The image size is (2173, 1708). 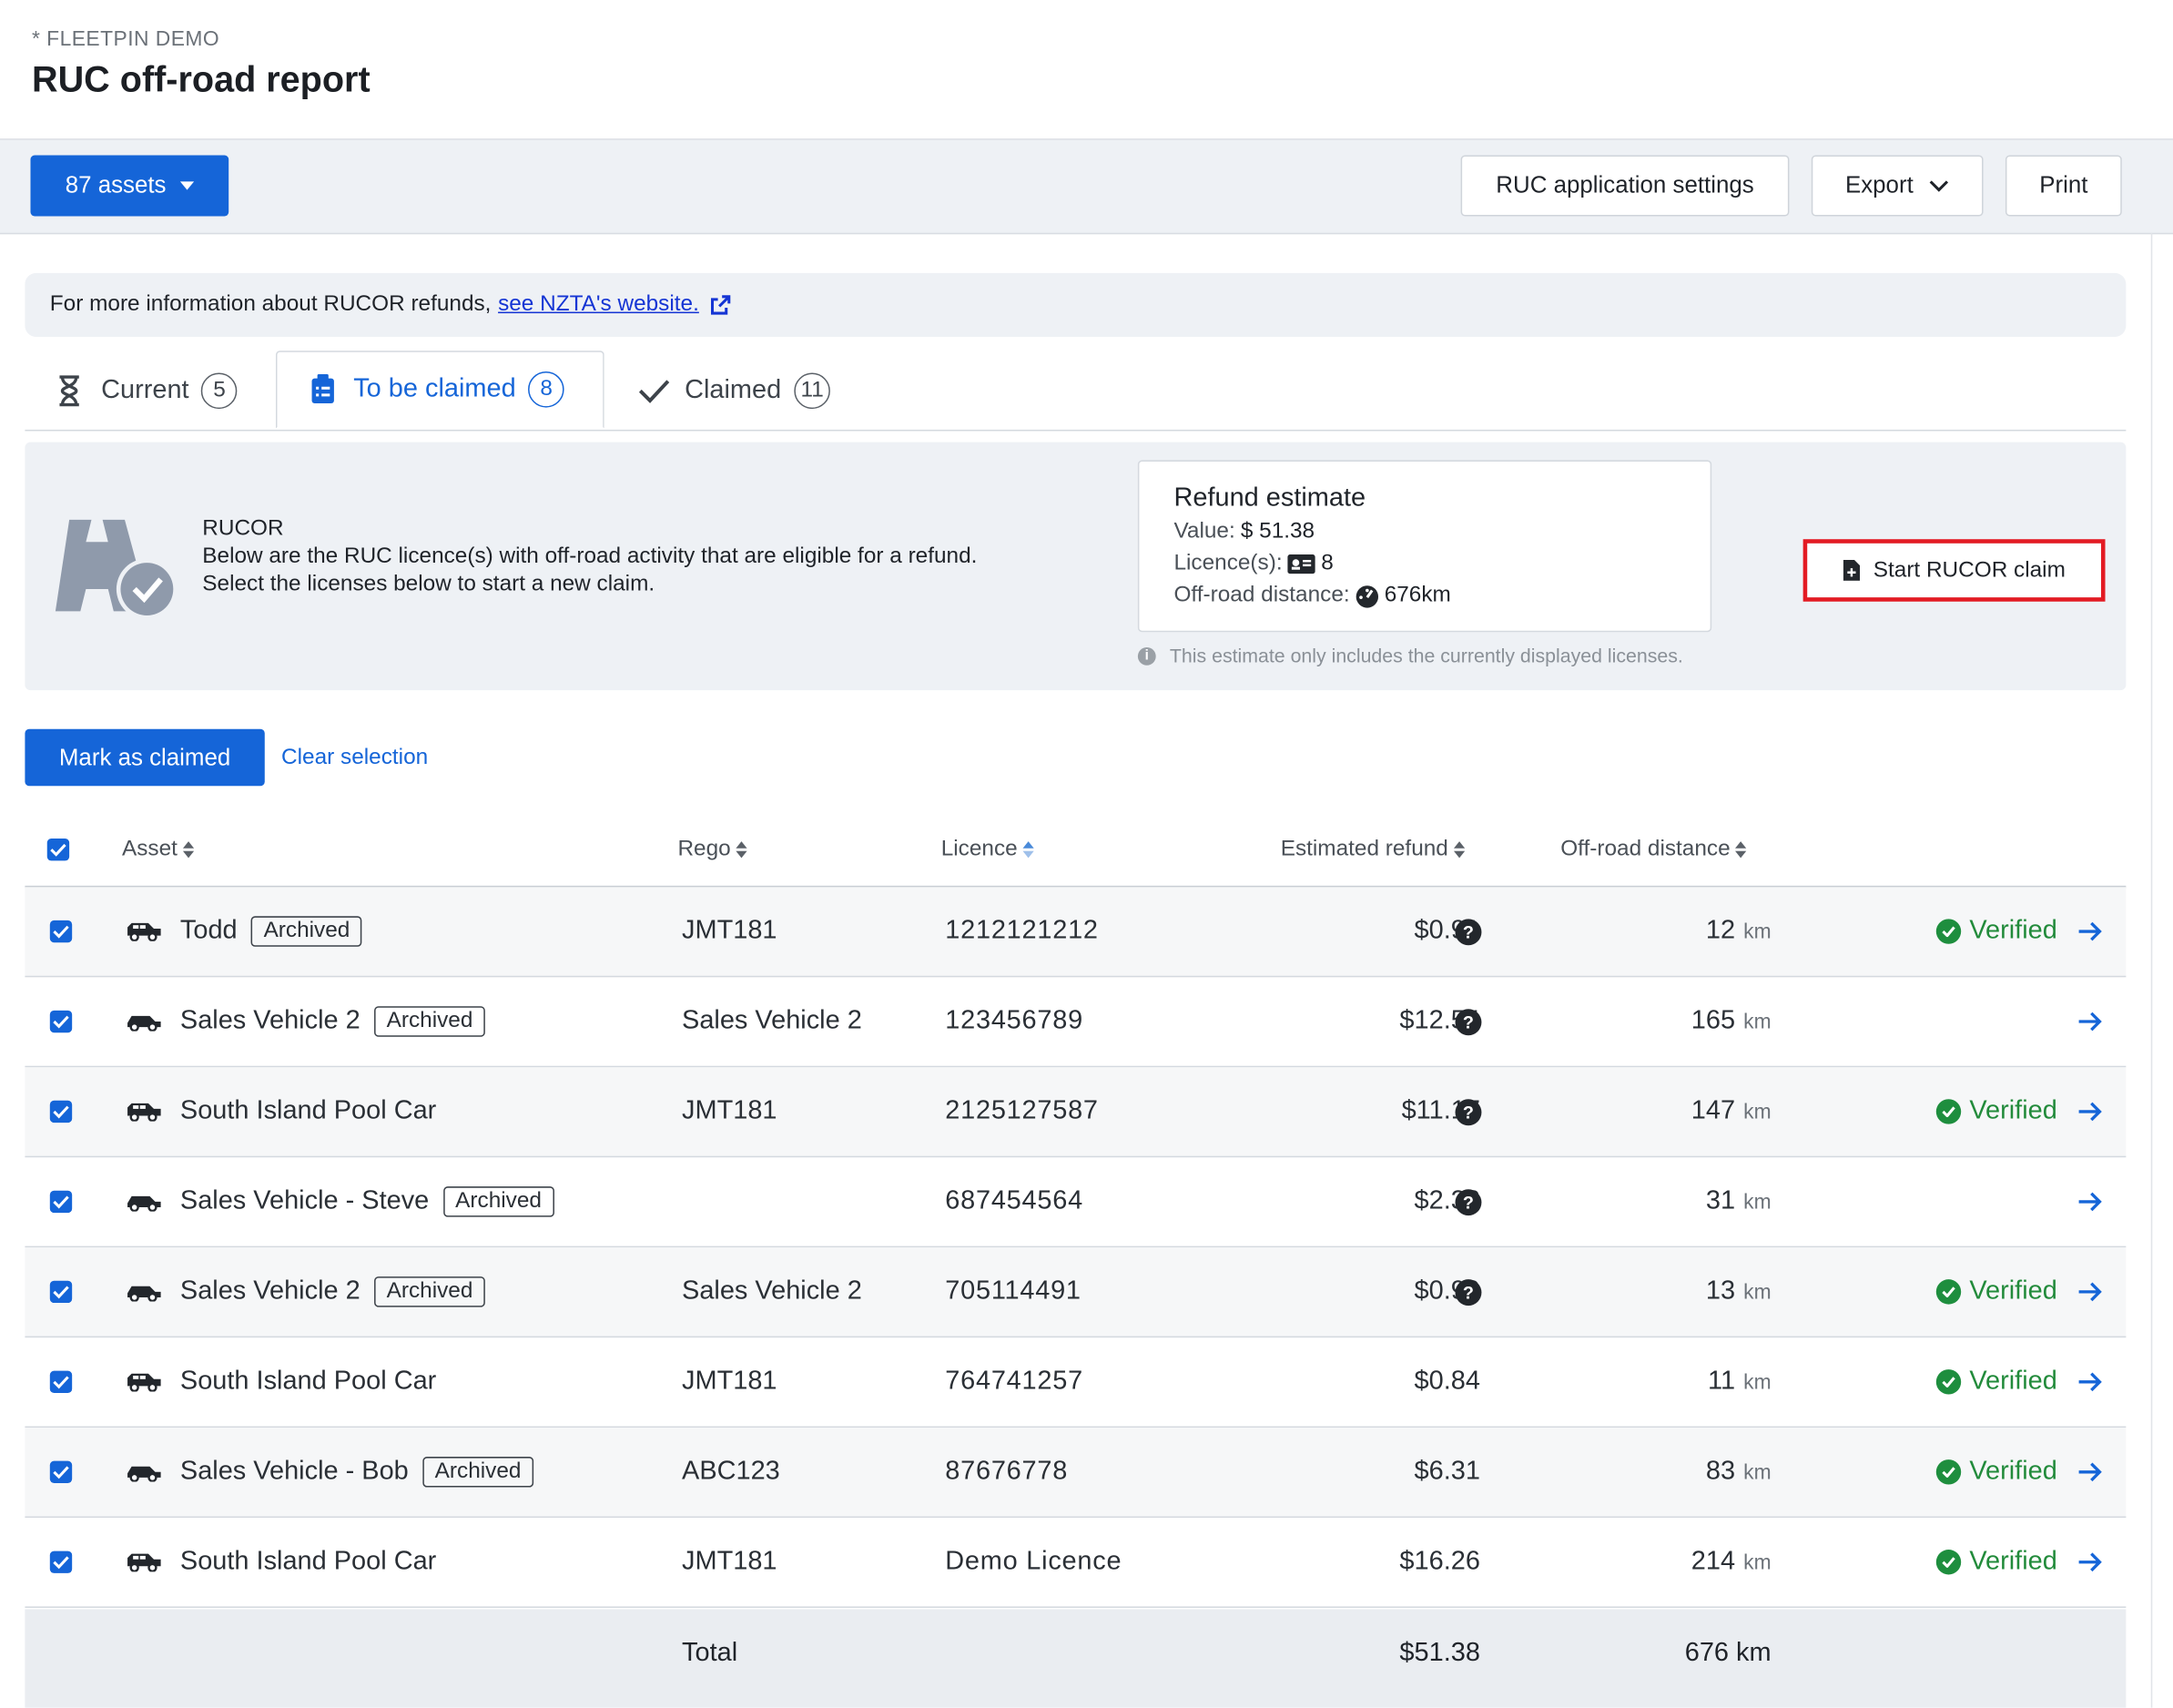 I want to click on asset-cell: South Island Pool Car, so click(x=280, y=1111).